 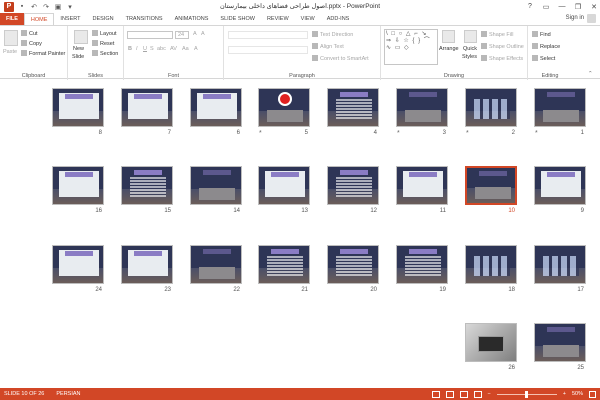 What do you see at coordinates (562, 6) in the screenshot?
I see `minimize-icon: —` at bounding box center [562, 6].